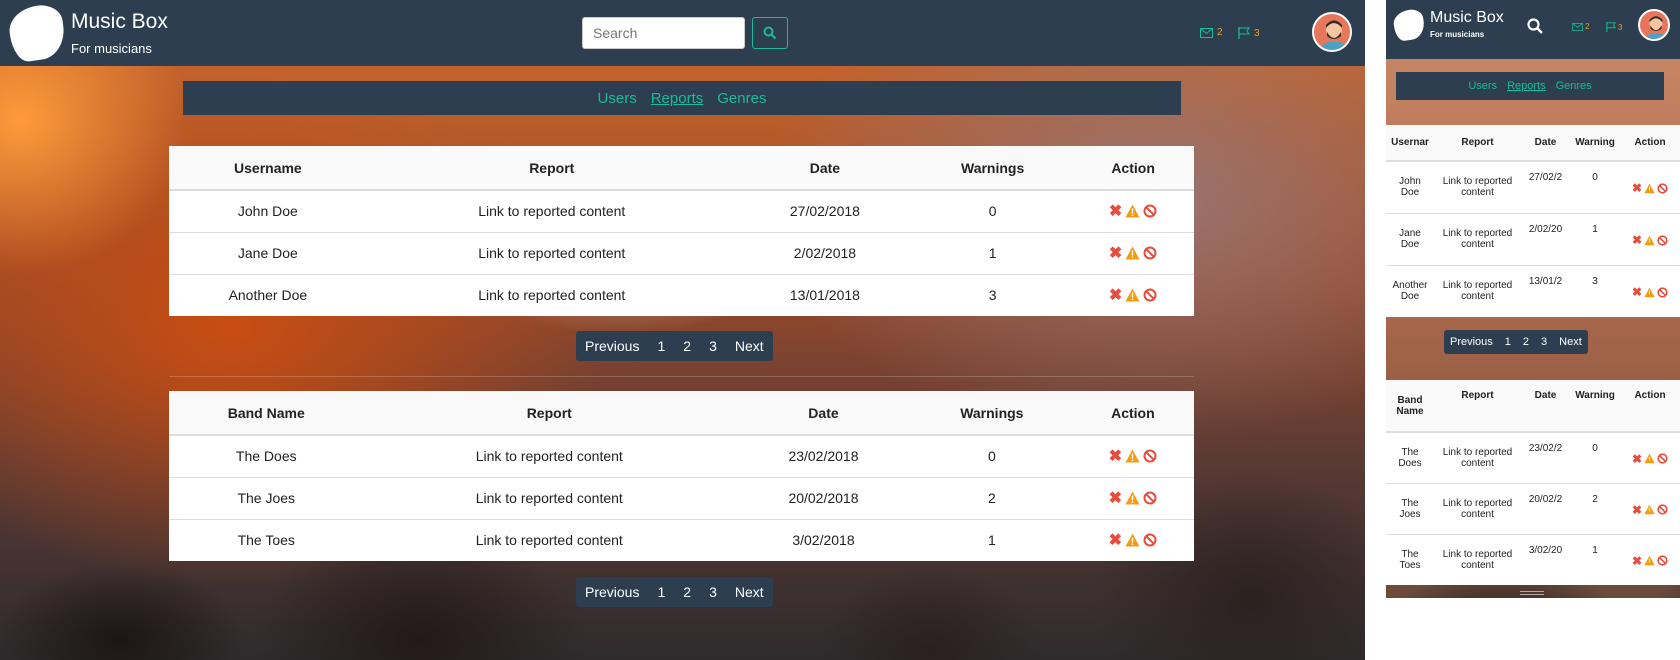 This screenshot has height=660, width=1680. What do you see at coordinates (825, 294) in the screenshot?
I see `date-cell: 13/01/2018` at bounding box center [825, 294].